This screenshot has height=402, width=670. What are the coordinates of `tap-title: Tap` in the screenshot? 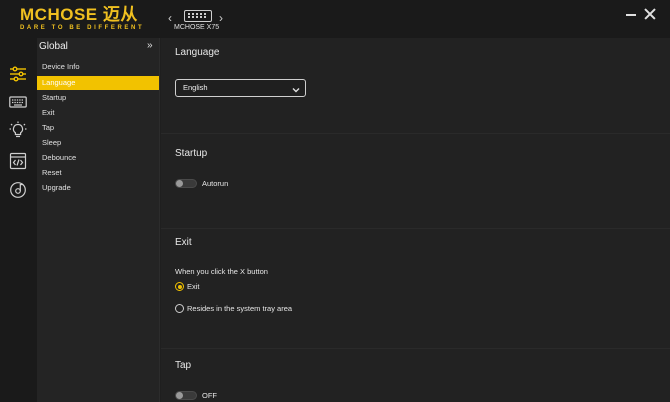 It's located at (183, 365).